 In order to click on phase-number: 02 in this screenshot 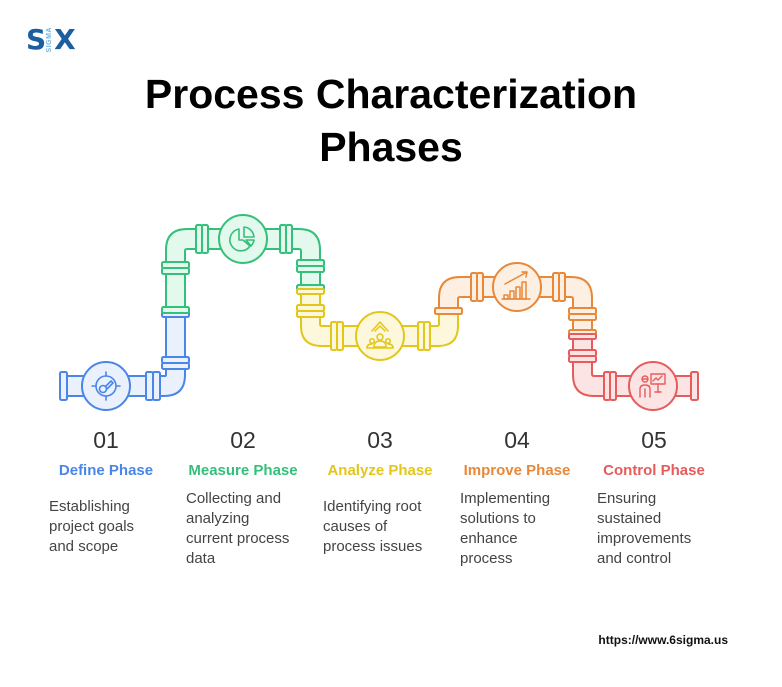, I will do `click(243, 440)`.